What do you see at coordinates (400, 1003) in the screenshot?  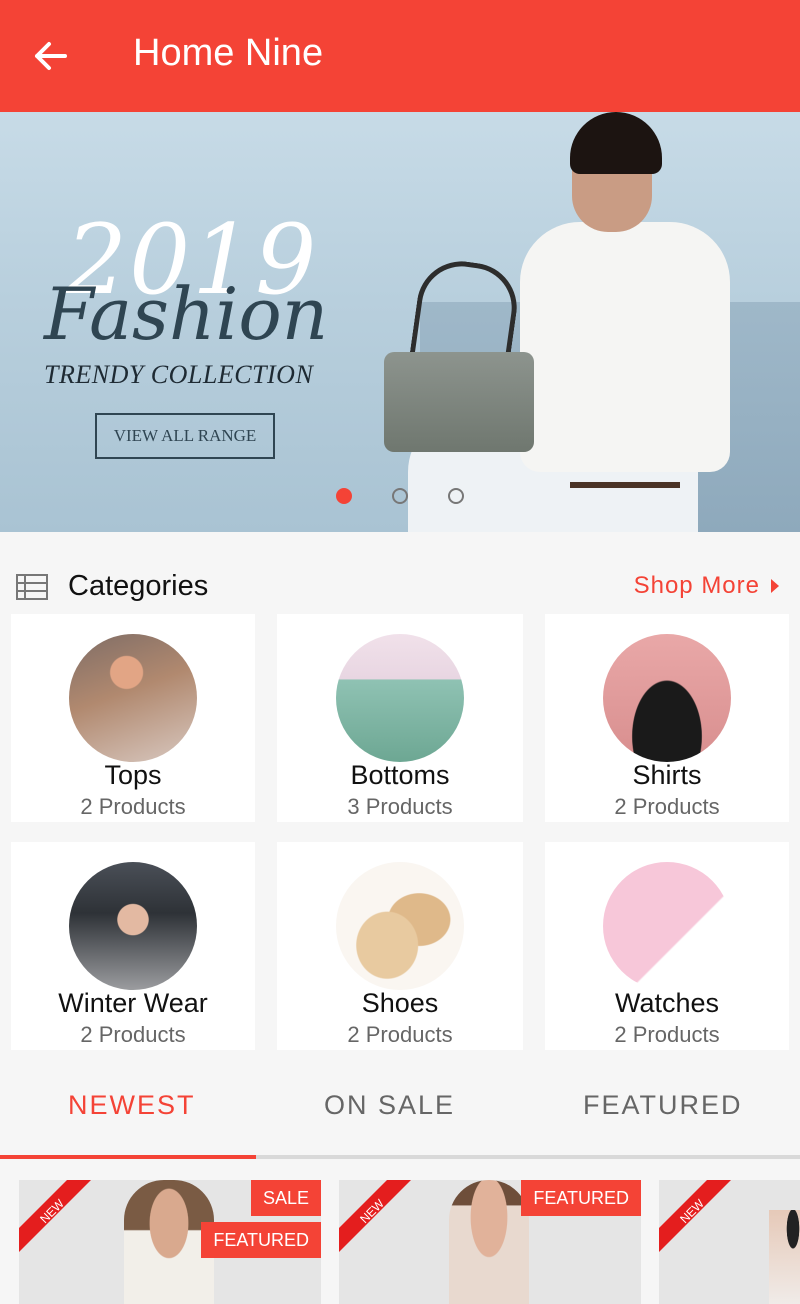 I see `category-name: Shoes` at bounding box center [400, 1003].